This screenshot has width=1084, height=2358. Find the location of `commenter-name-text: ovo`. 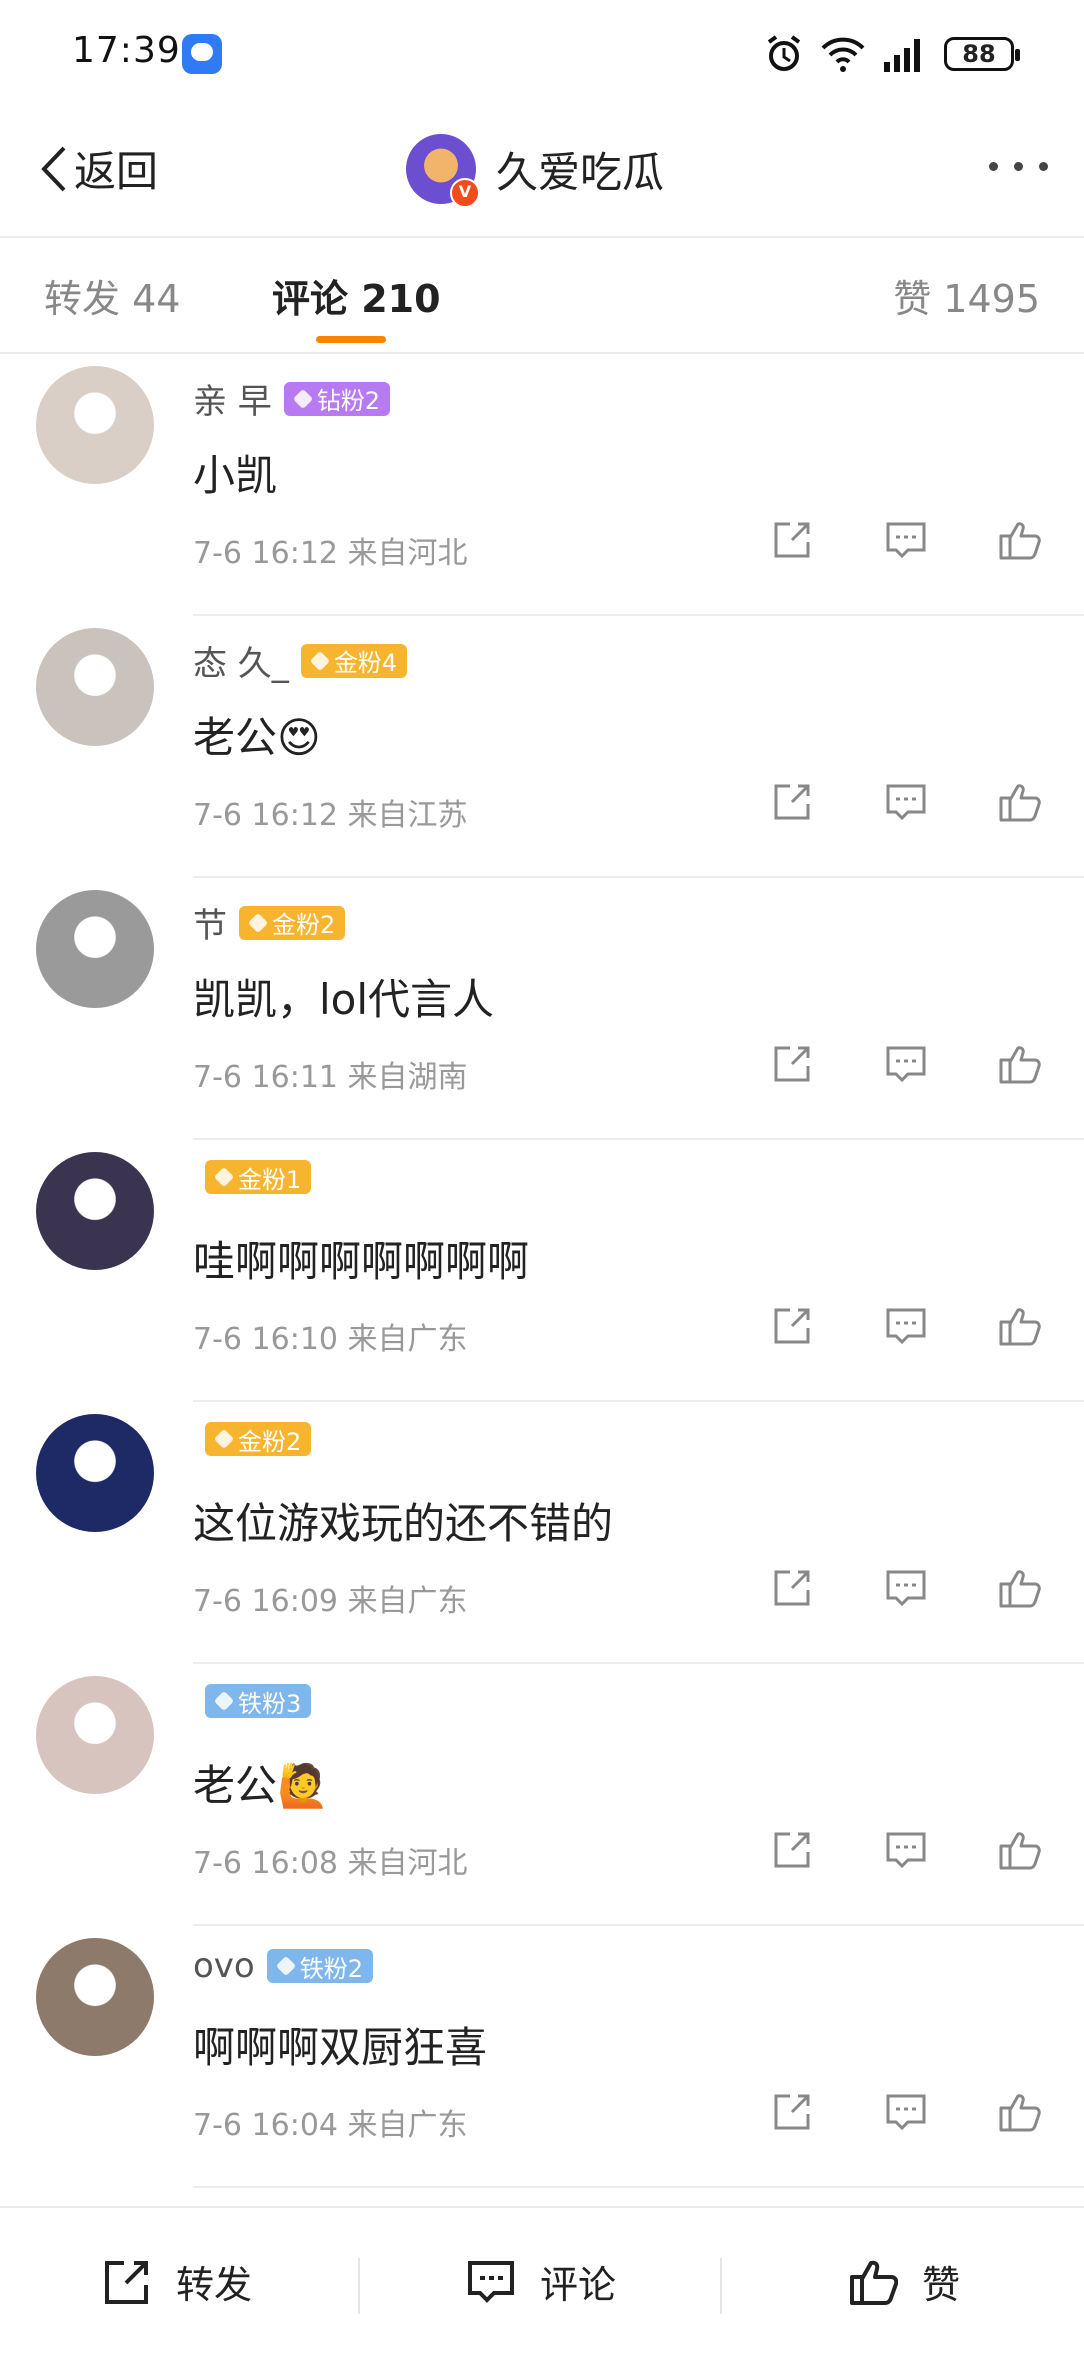

commenter-name-text: ovo is located at coordinates (224, 1966).